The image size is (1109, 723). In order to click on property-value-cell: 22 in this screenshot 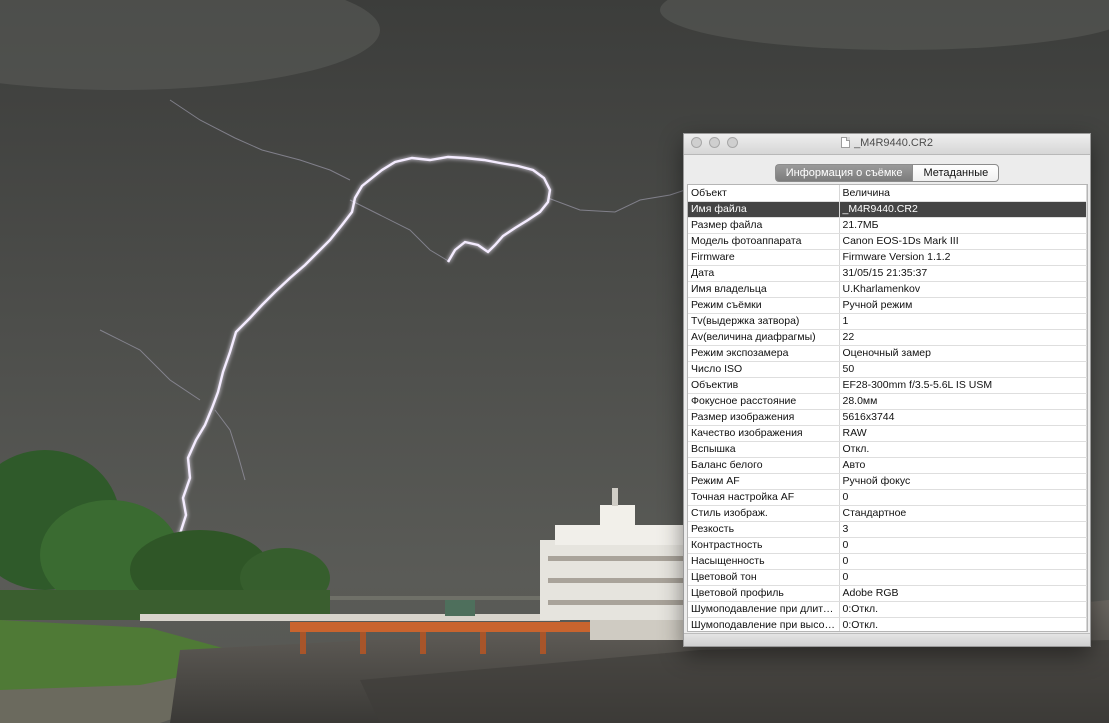, I will do `click(963, 337)`.